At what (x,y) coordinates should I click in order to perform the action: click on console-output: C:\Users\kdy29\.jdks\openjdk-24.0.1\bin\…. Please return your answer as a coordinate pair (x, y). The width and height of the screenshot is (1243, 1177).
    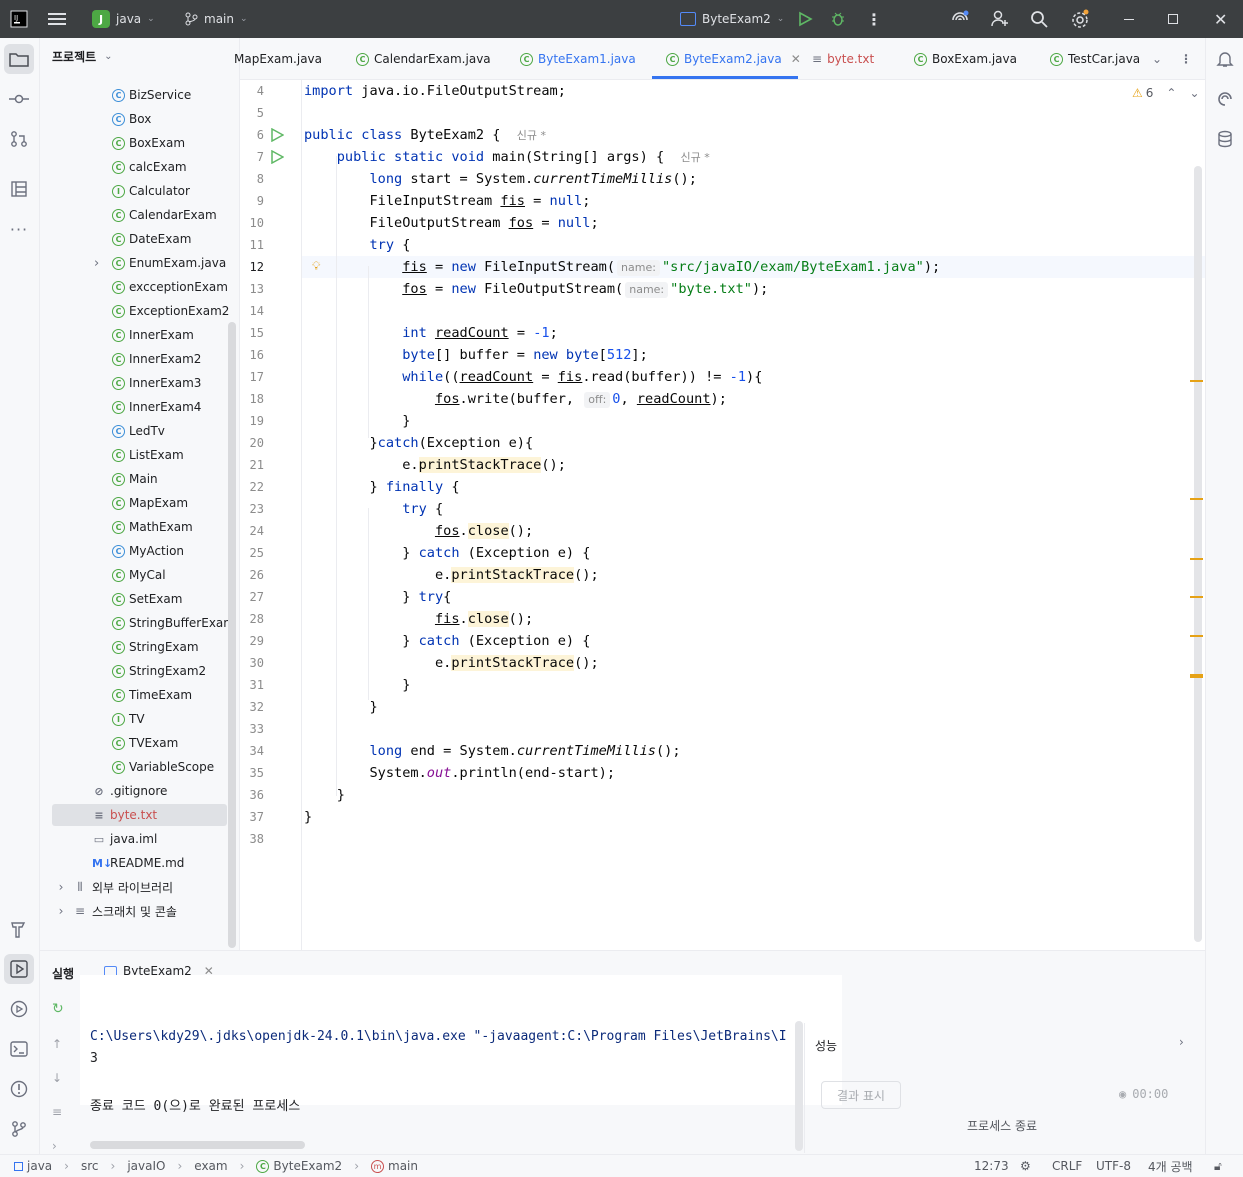
    Looking at the image, I should click on (461, 1044).